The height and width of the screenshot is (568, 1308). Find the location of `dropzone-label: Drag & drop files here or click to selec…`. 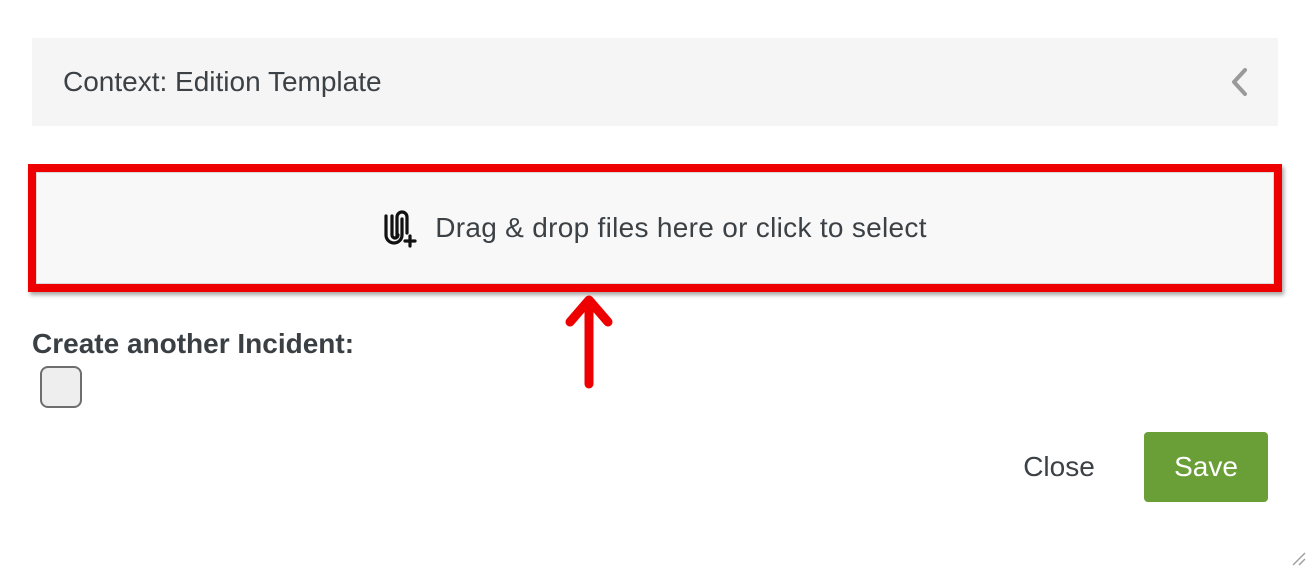

dropzone-label: Drag & drop files here or click to selec… is located at coordinates (681, 227).